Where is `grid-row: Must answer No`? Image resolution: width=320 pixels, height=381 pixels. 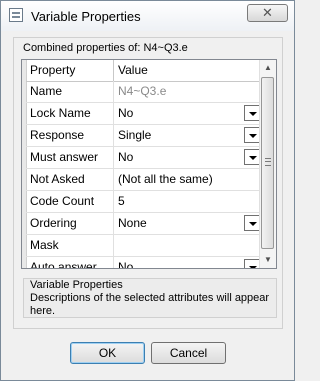 grid-row: Must answer No is located at coordinates (144, 158).